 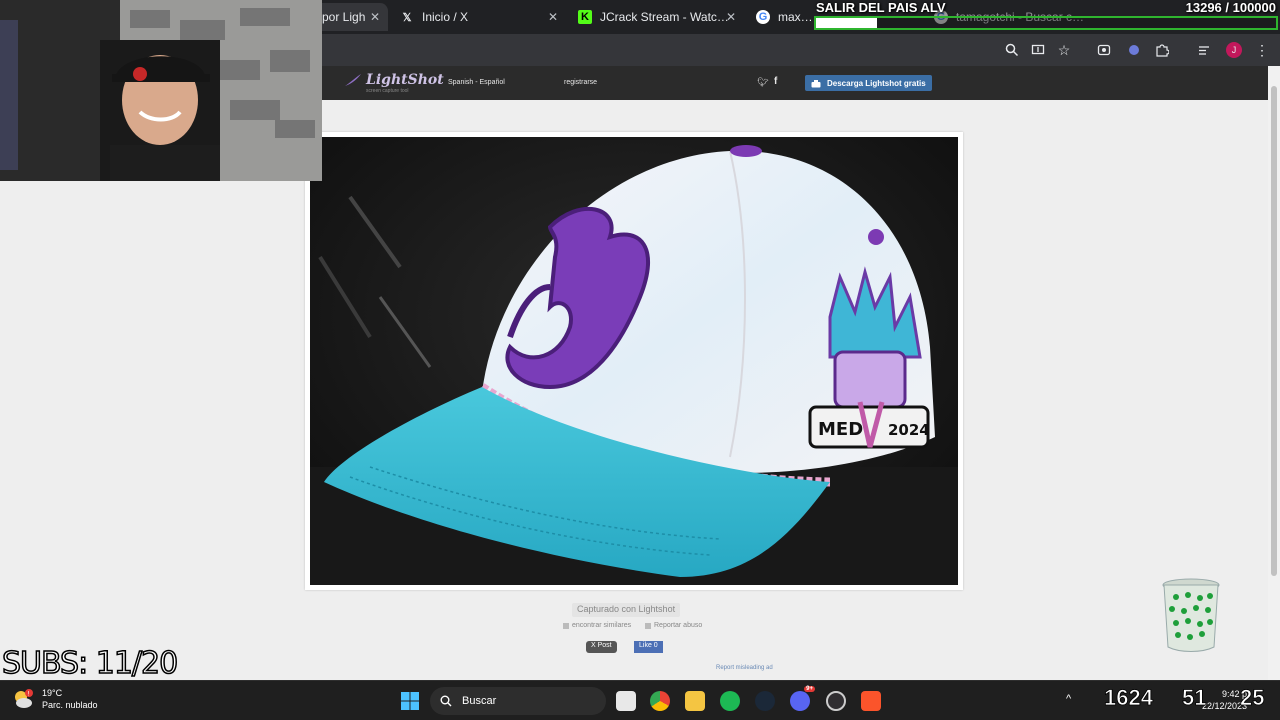 I want to click on overlay-clock-part-a: 1624, so click(x=1129, y=698).